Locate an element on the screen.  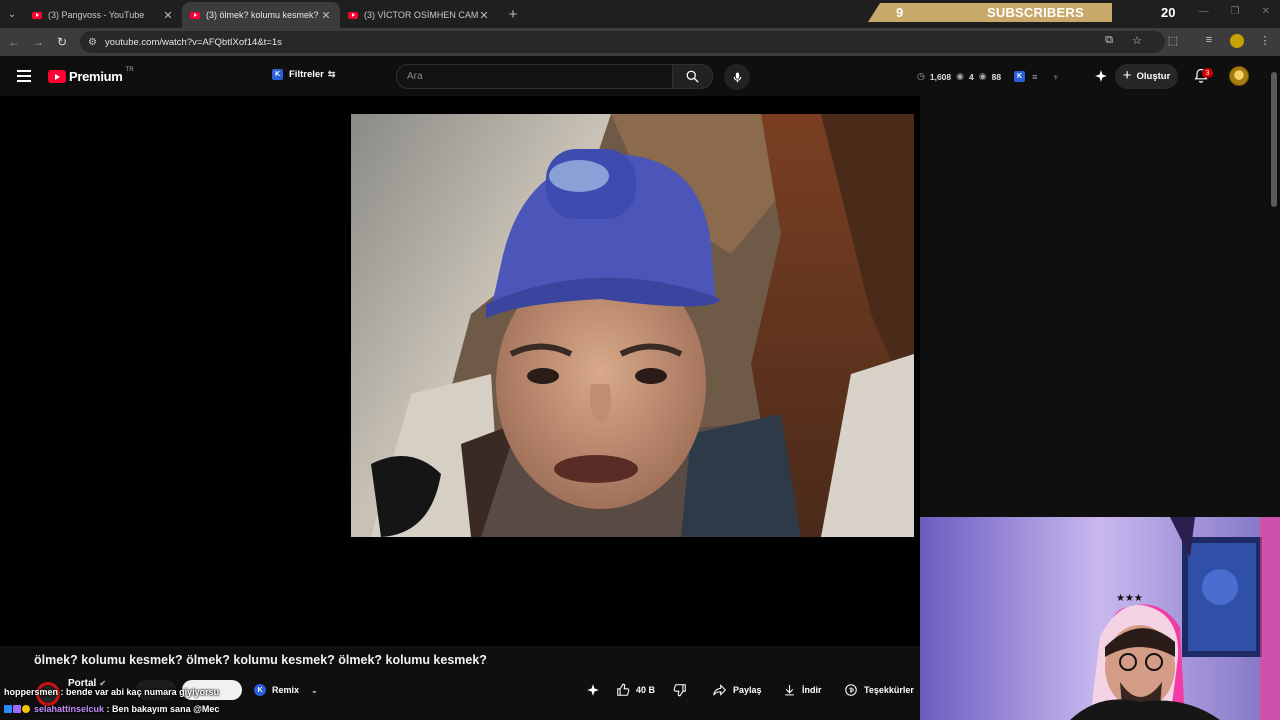
download-button: İndir is located at coordinates (802, 690).